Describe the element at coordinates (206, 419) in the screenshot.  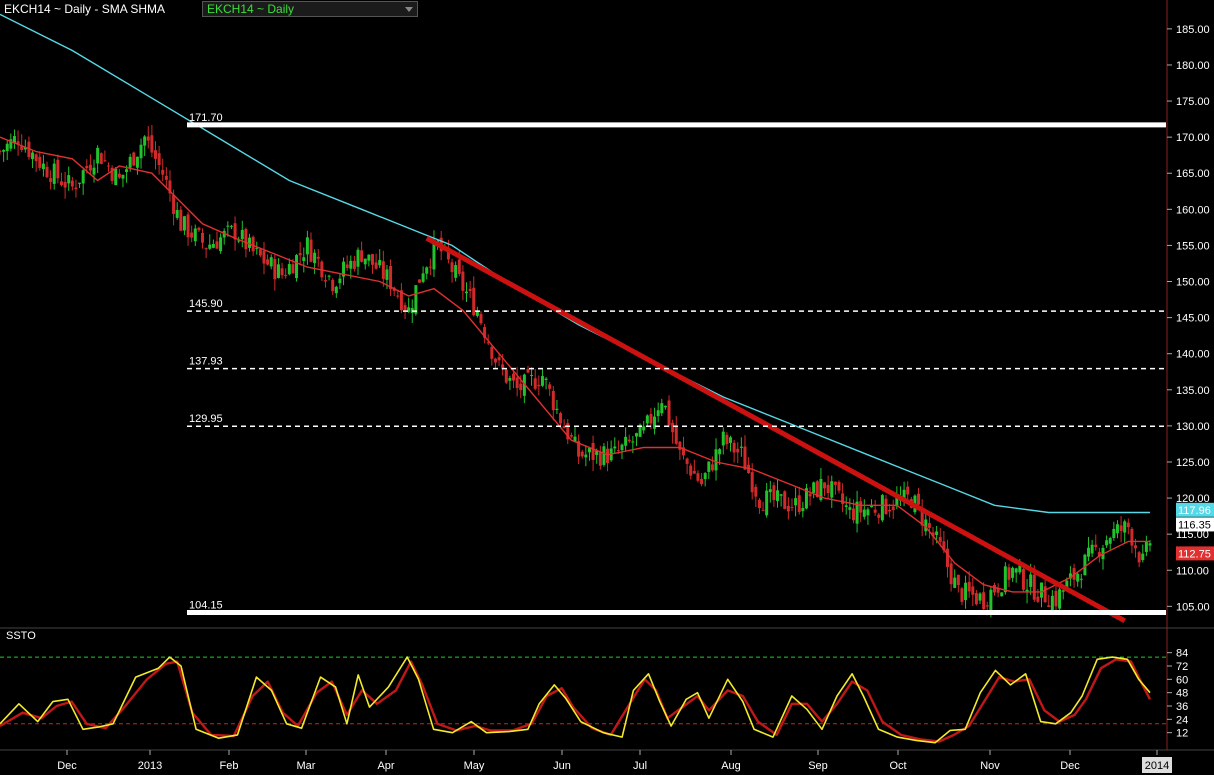
I see `level-label: 129.95` at that location.